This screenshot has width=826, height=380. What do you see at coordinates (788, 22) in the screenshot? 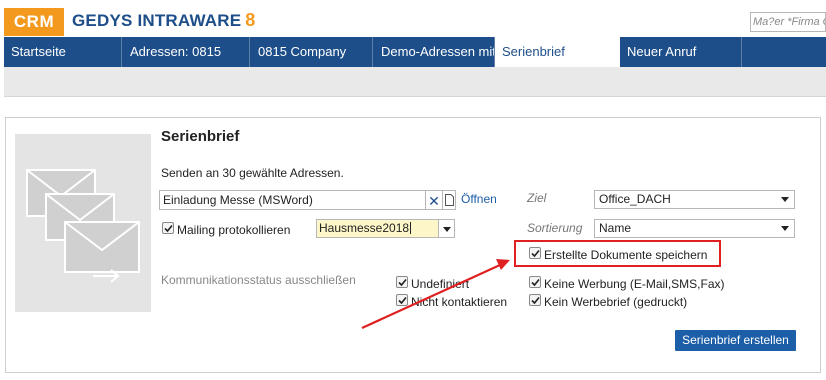
I see `search-input: Ma?er *Firma G` at bounding box center [788, 22].